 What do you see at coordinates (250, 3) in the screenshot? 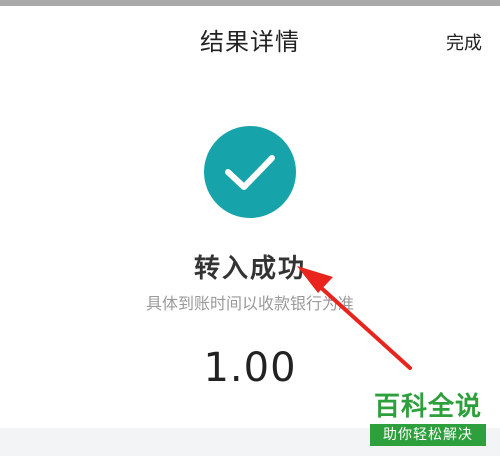
I see `status-bar-strip` at bounding box center [250, 3].